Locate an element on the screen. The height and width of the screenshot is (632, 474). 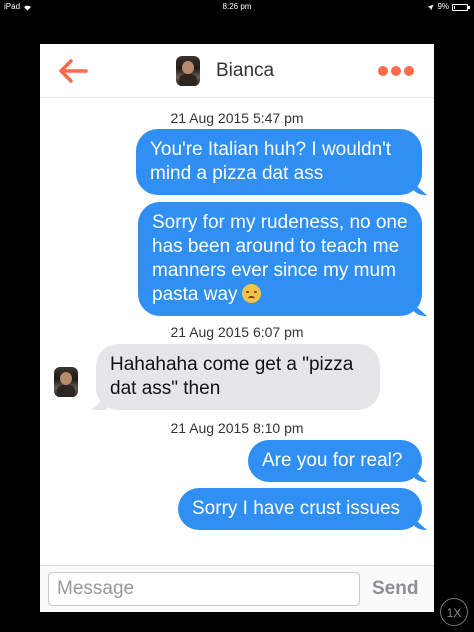
outgoing-message: Are you for real? is located at coordinates (335, 461).